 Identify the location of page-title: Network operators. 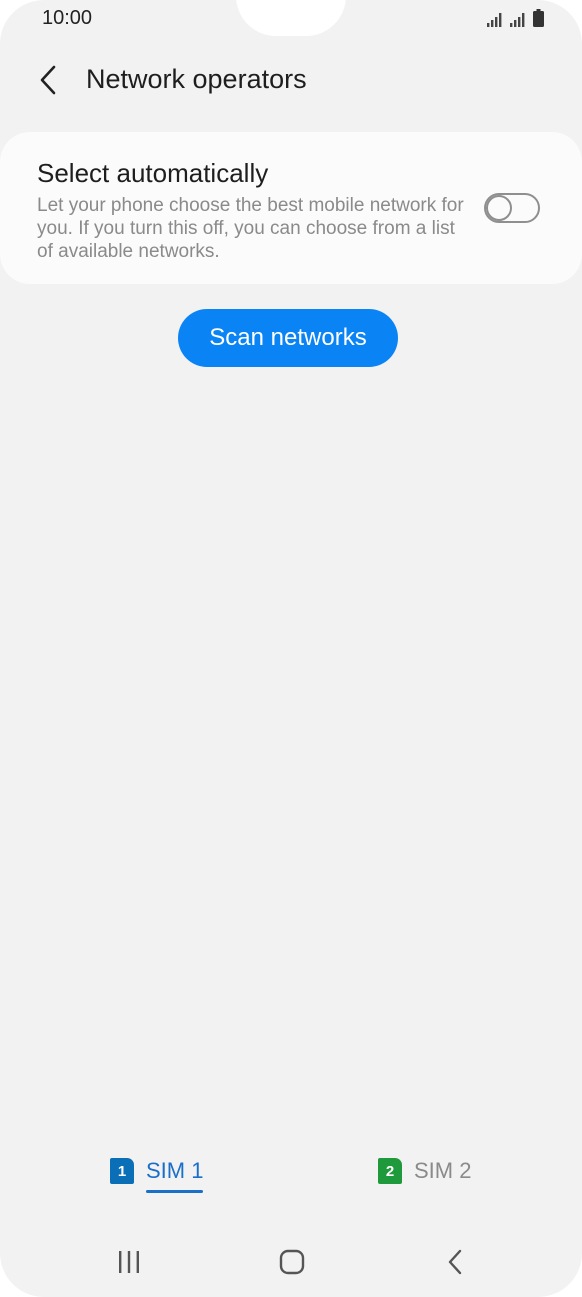
(196, 79).